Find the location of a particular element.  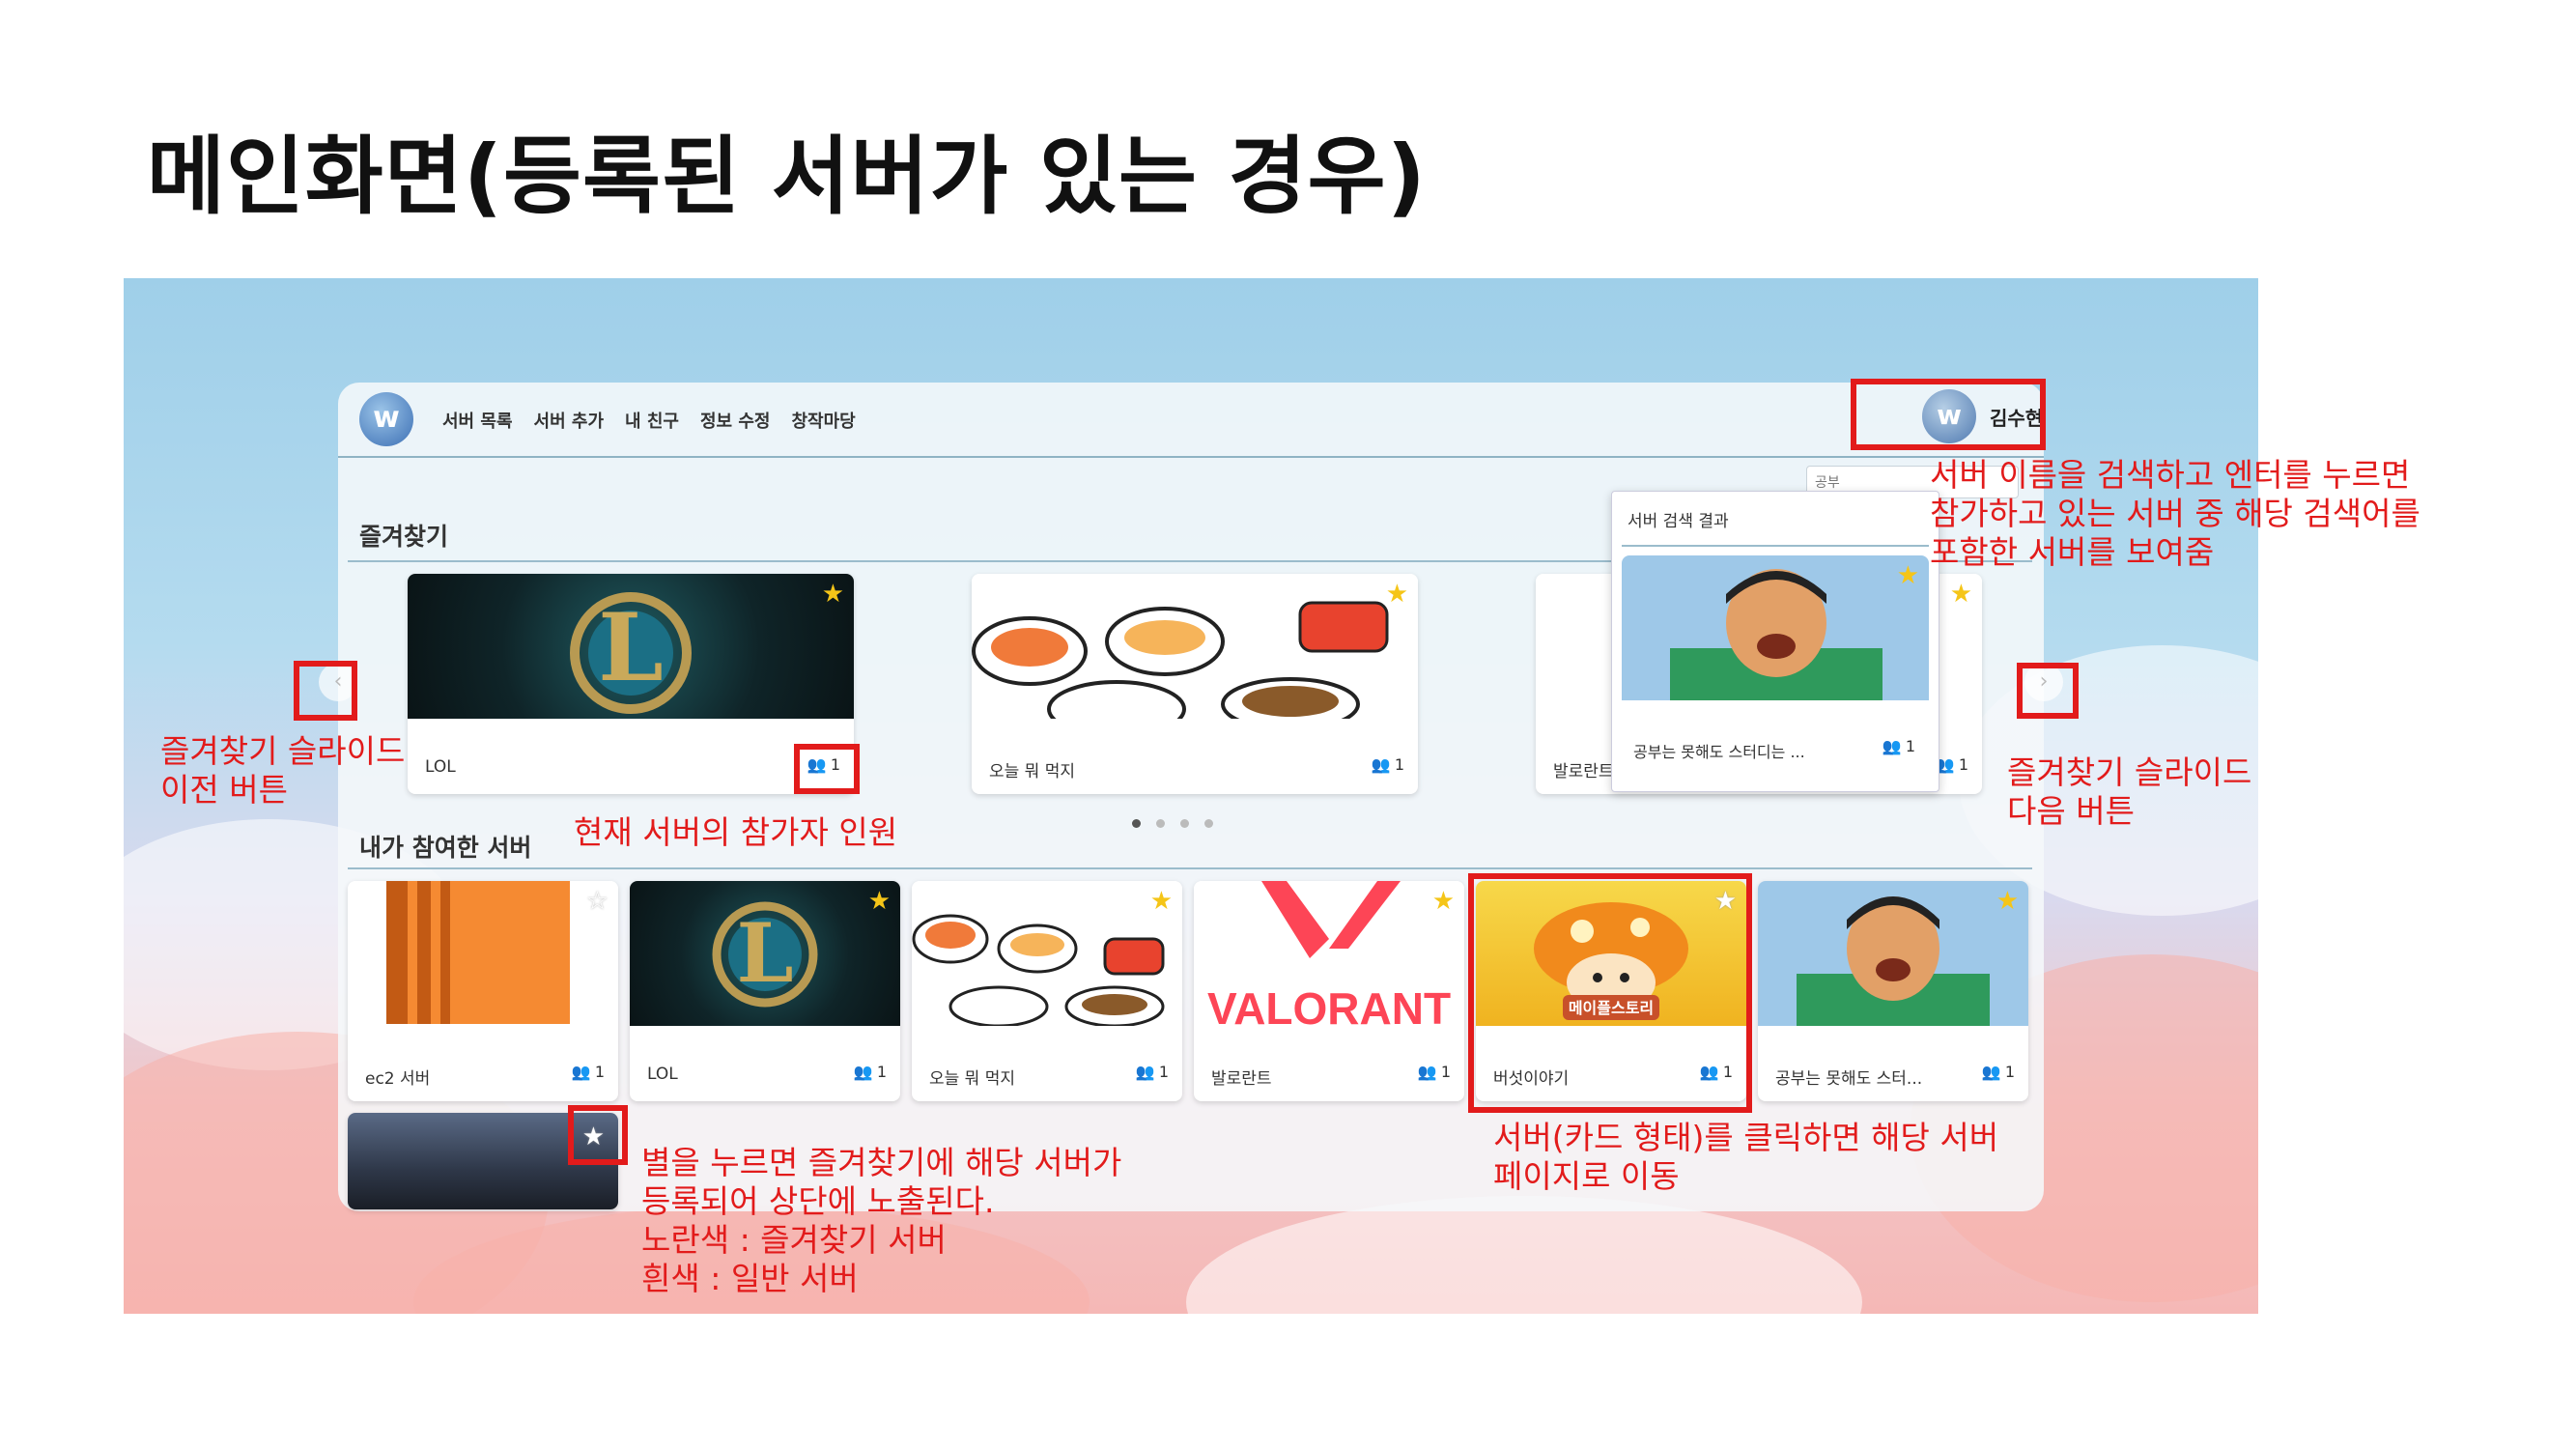

search-result-popup: 서버 검색 결과 ★ 공부는 못해도 스터디는 ... 👥 1 is located at coordinates (1775, 641).